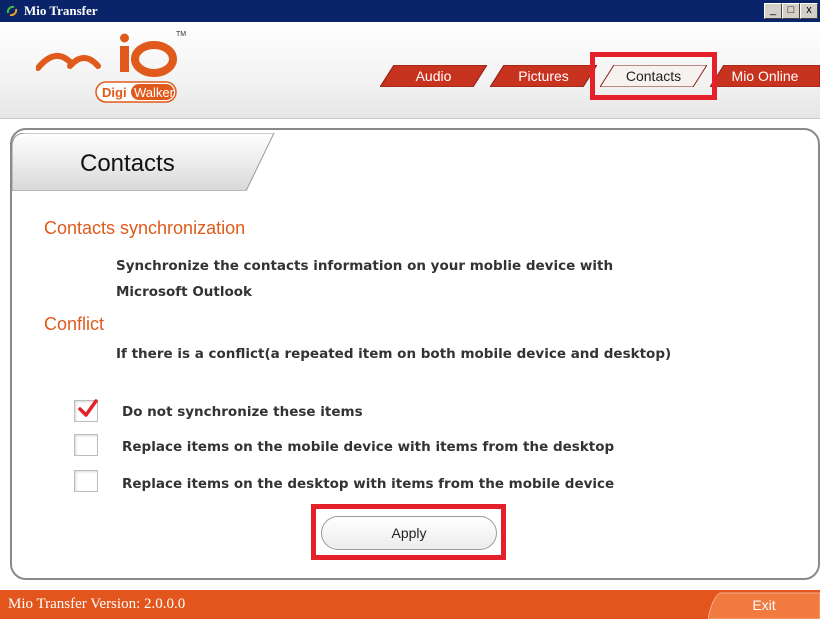  Describe the element at coordinates (653, 76) in the screenshot. I see `contacts-tab-highlight` at that location.